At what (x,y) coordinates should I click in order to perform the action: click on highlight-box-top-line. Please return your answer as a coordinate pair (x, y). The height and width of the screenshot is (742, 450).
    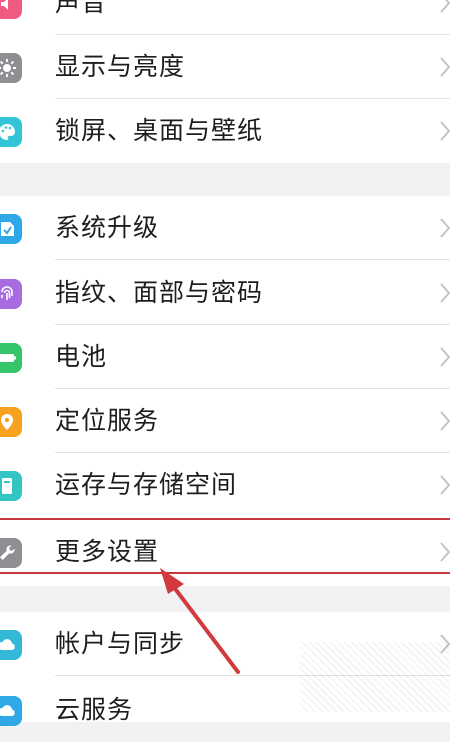
    Looking at the image, I should click on (225, 519).